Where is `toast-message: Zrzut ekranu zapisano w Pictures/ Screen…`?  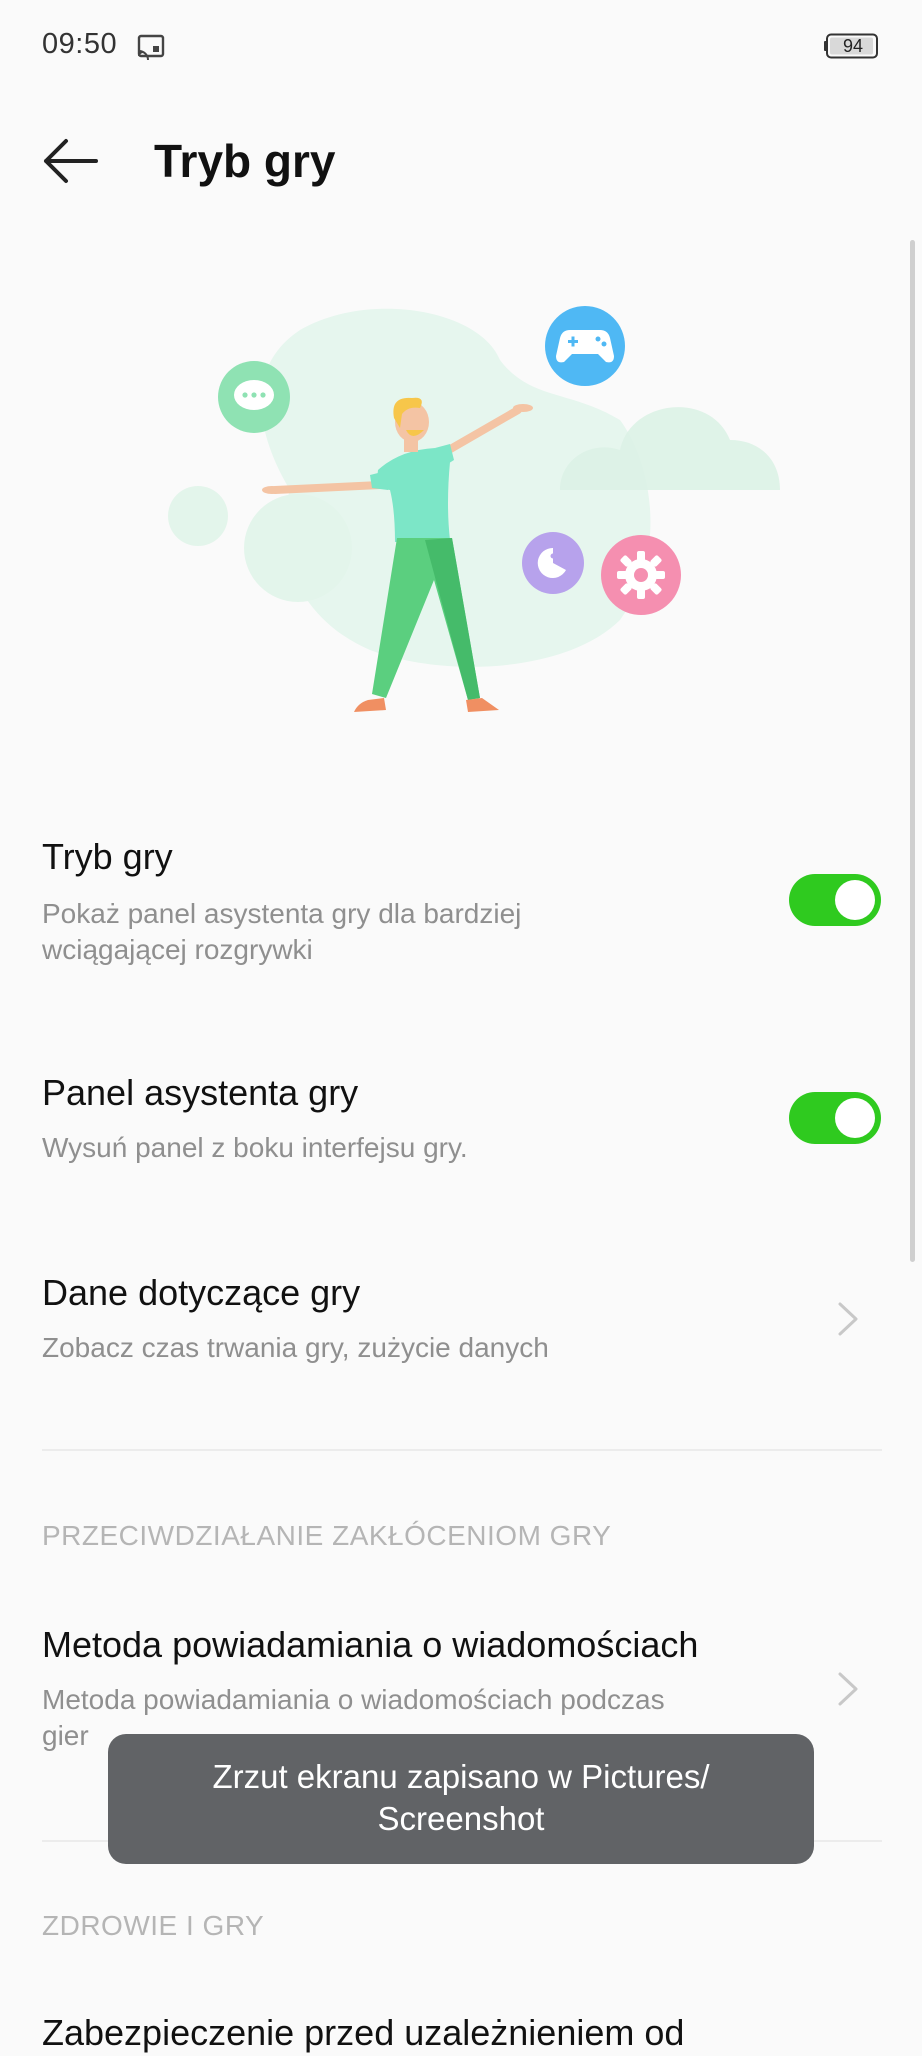
toast-message: Zrzut ekranu zapisano w Pictures/ Screen… is located at coordinates (461, 1798).